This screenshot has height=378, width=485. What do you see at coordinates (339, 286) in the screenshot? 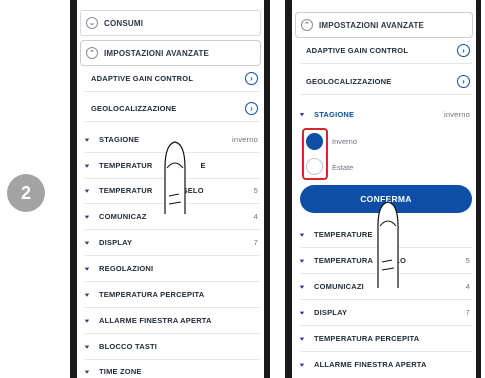
I see `row-label: COMUNICAZI` at bounding box center [339, 286].